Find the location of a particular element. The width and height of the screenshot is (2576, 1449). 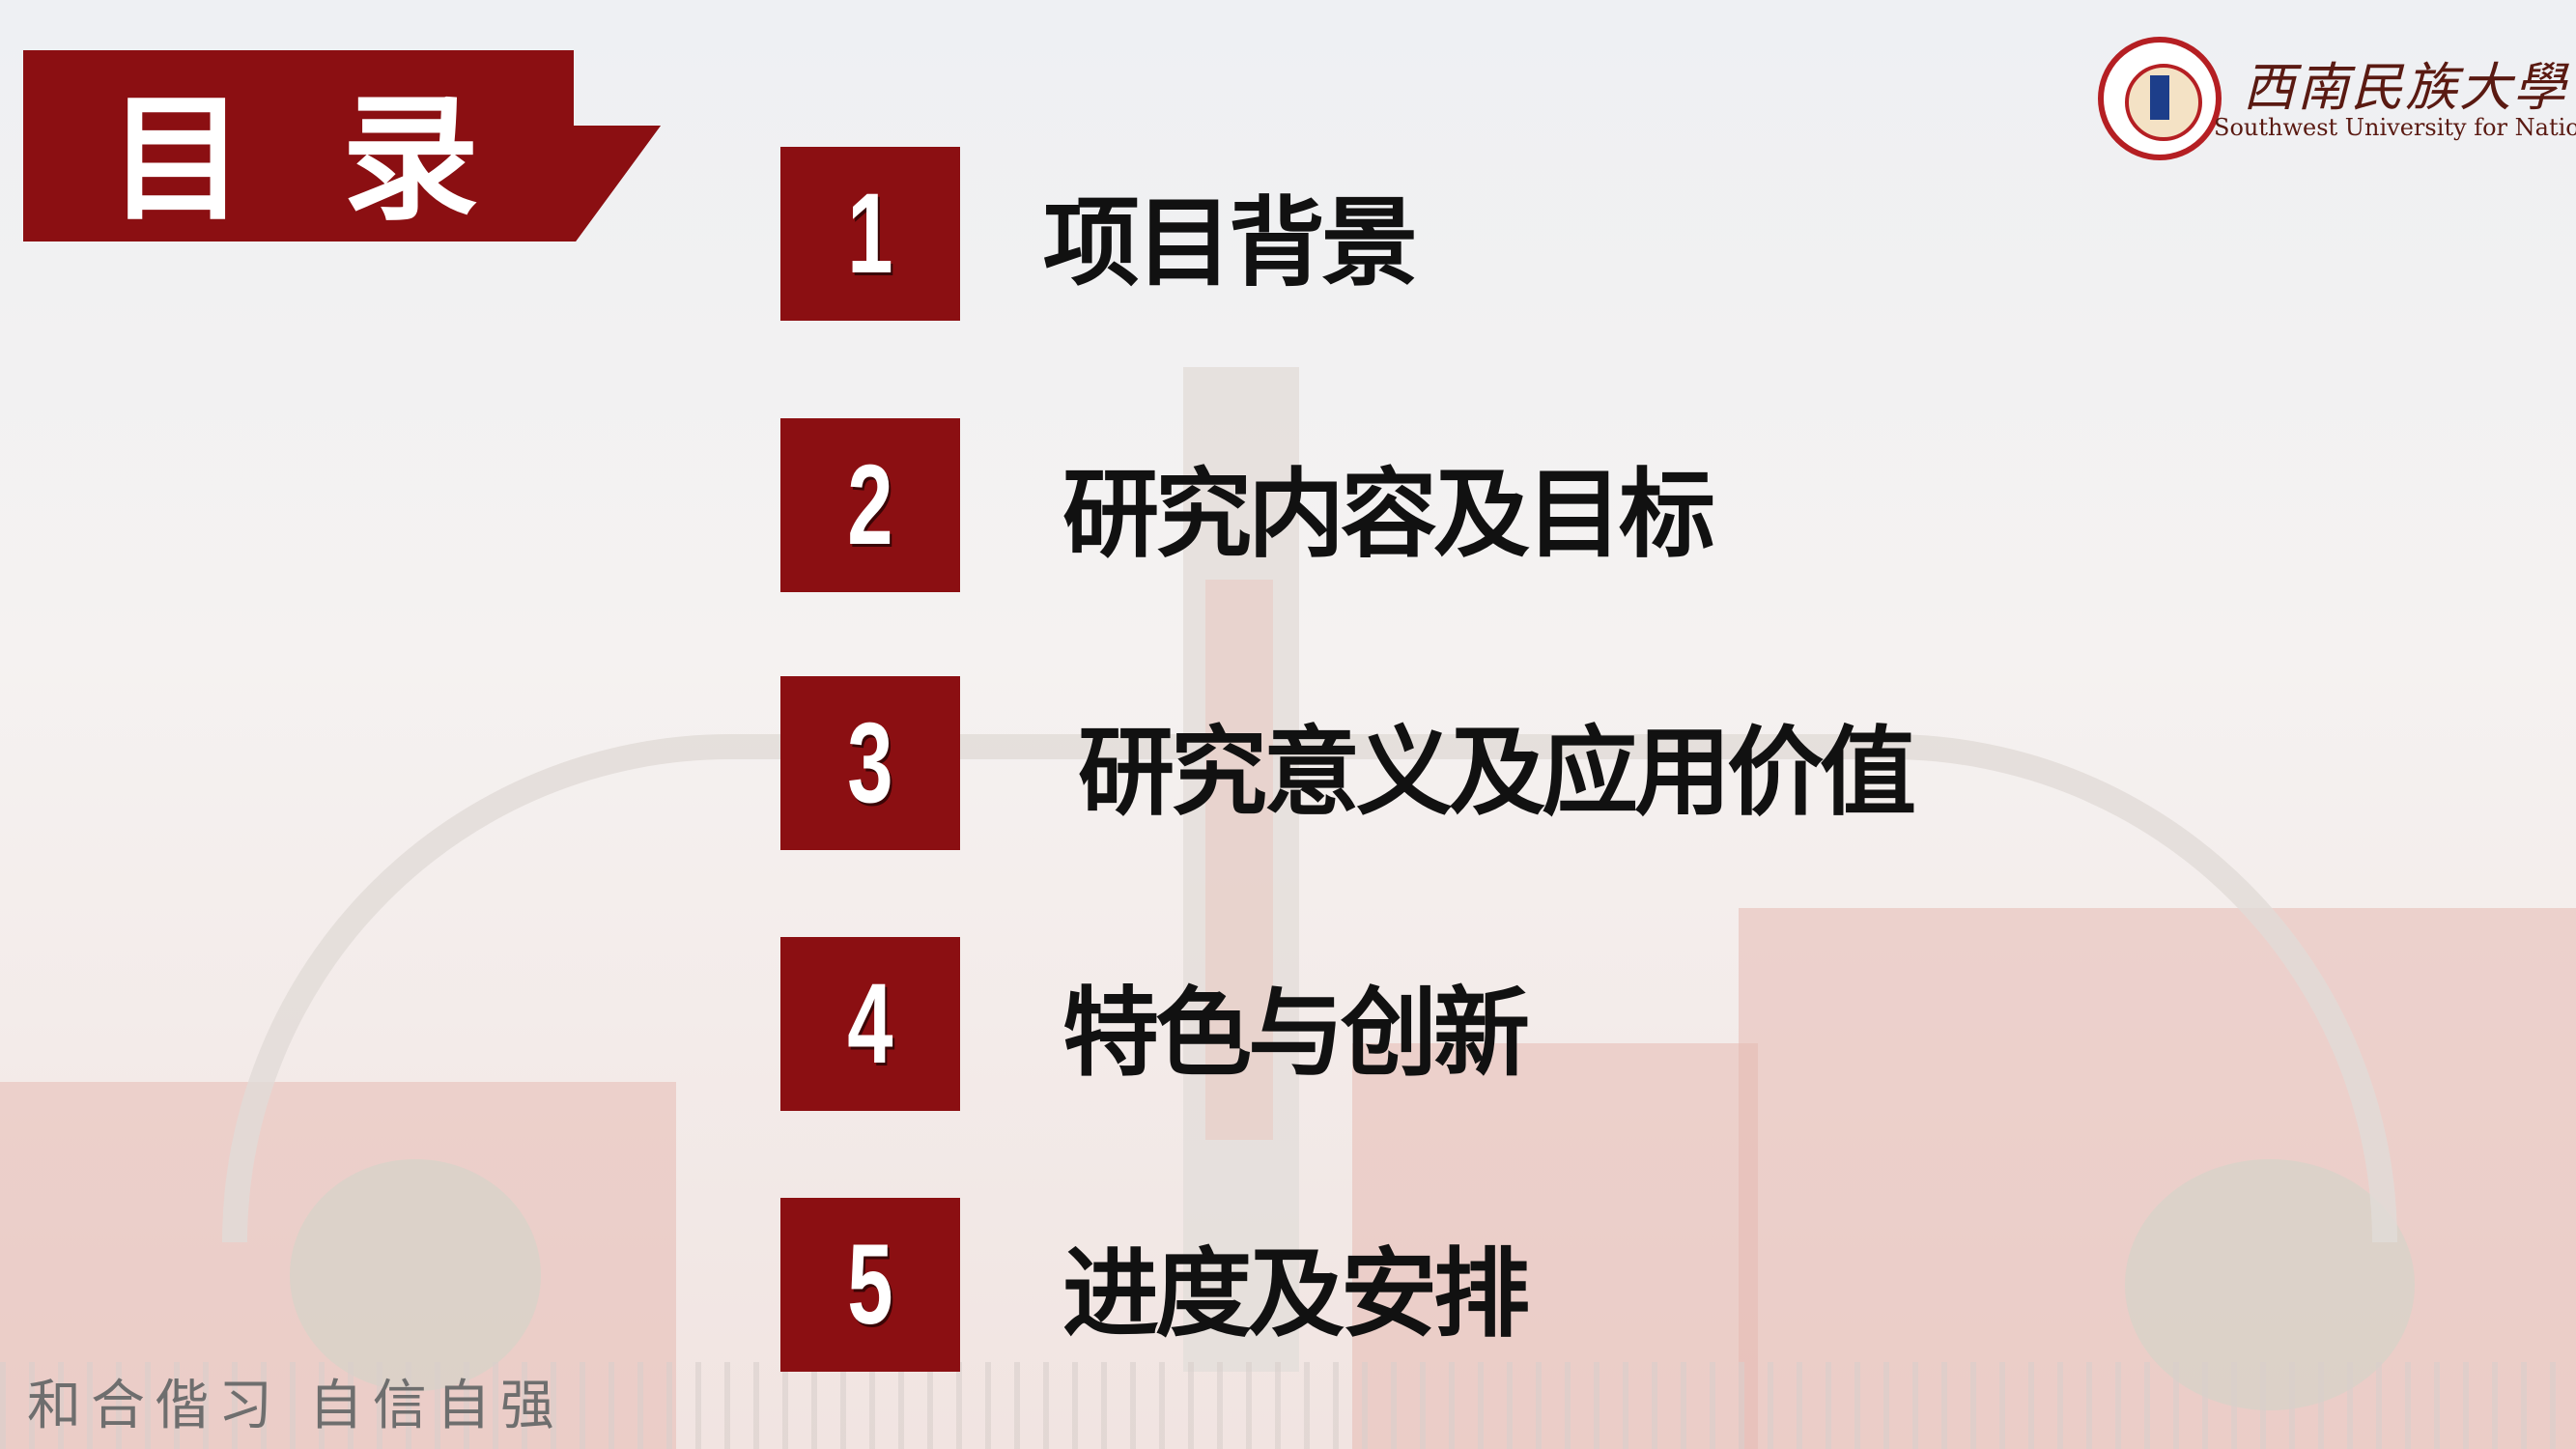

agenda-item: 3 研究意义及应用价值 is located at coordinates (1408, 763).